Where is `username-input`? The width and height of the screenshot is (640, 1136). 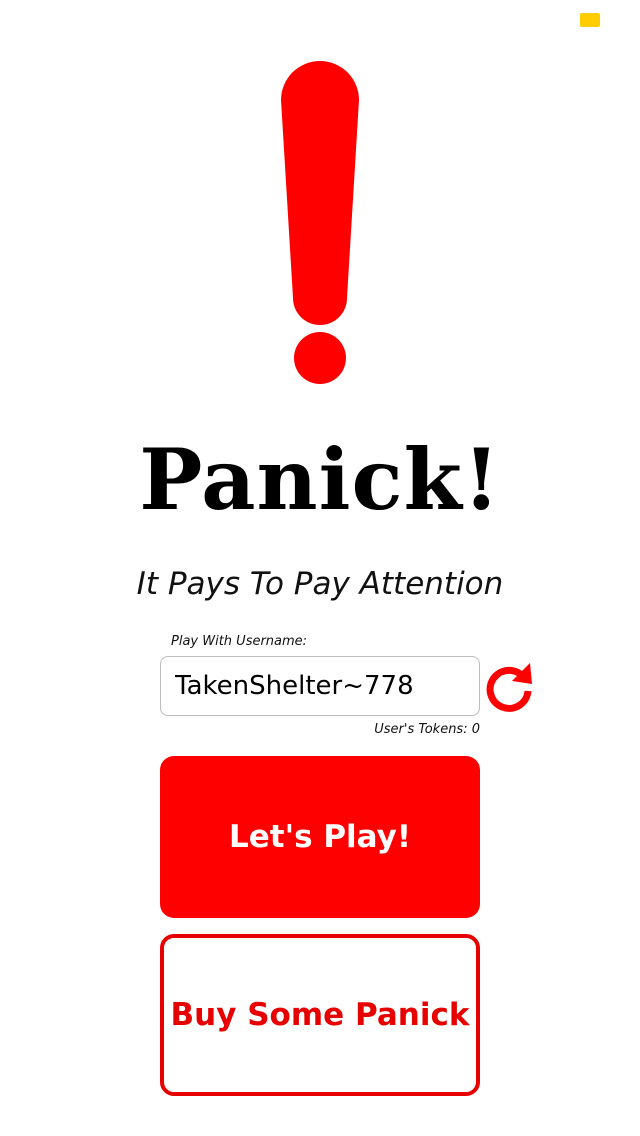 username-input is located at coordinates (320, 686).